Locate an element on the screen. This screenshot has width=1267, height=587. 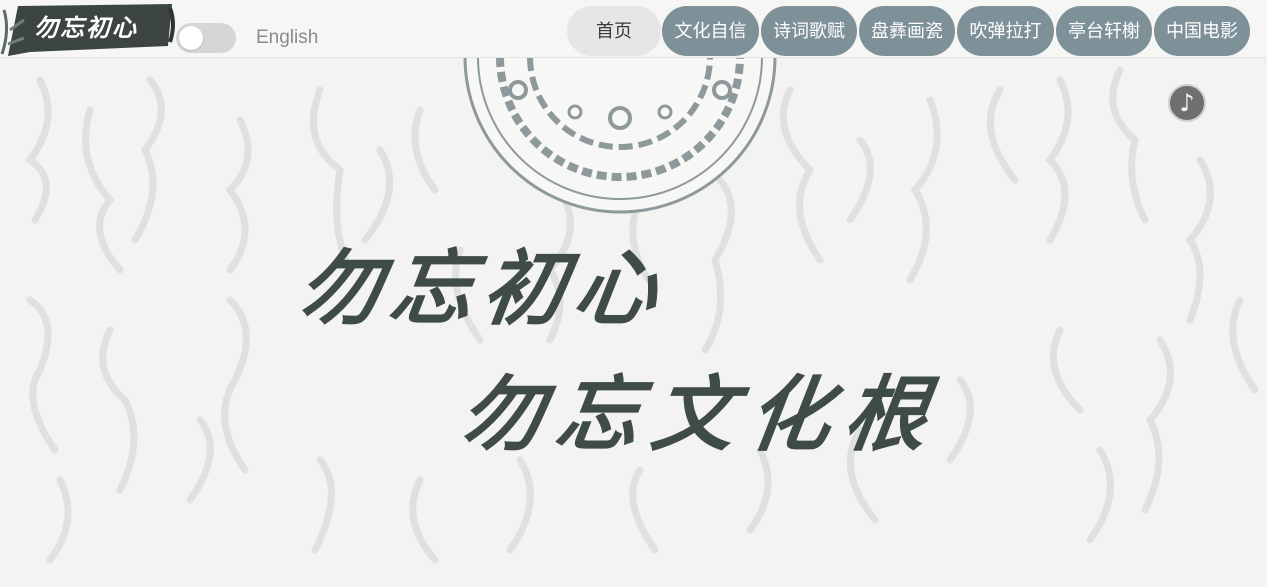
nav-item-pavilions: 亭台轩榭 is located at coordinates (1104, 31).